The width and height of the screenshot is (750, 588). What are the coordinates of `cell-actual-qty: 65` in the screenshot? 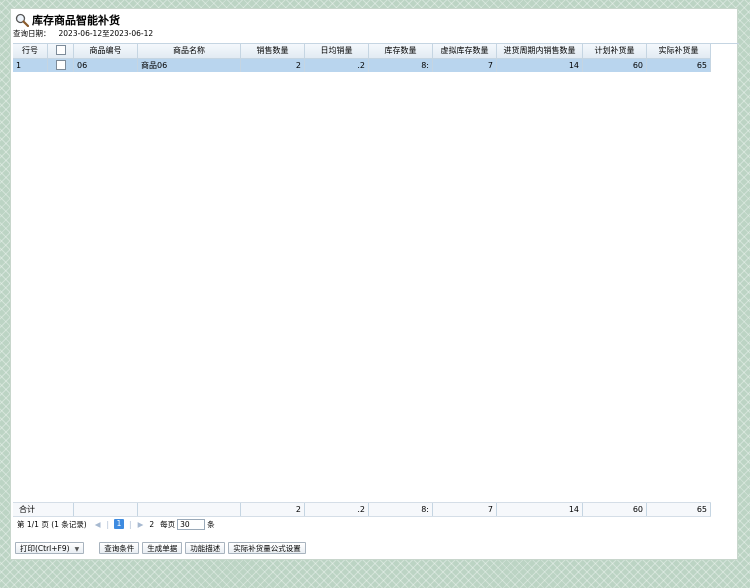 It's located at (679, 65).